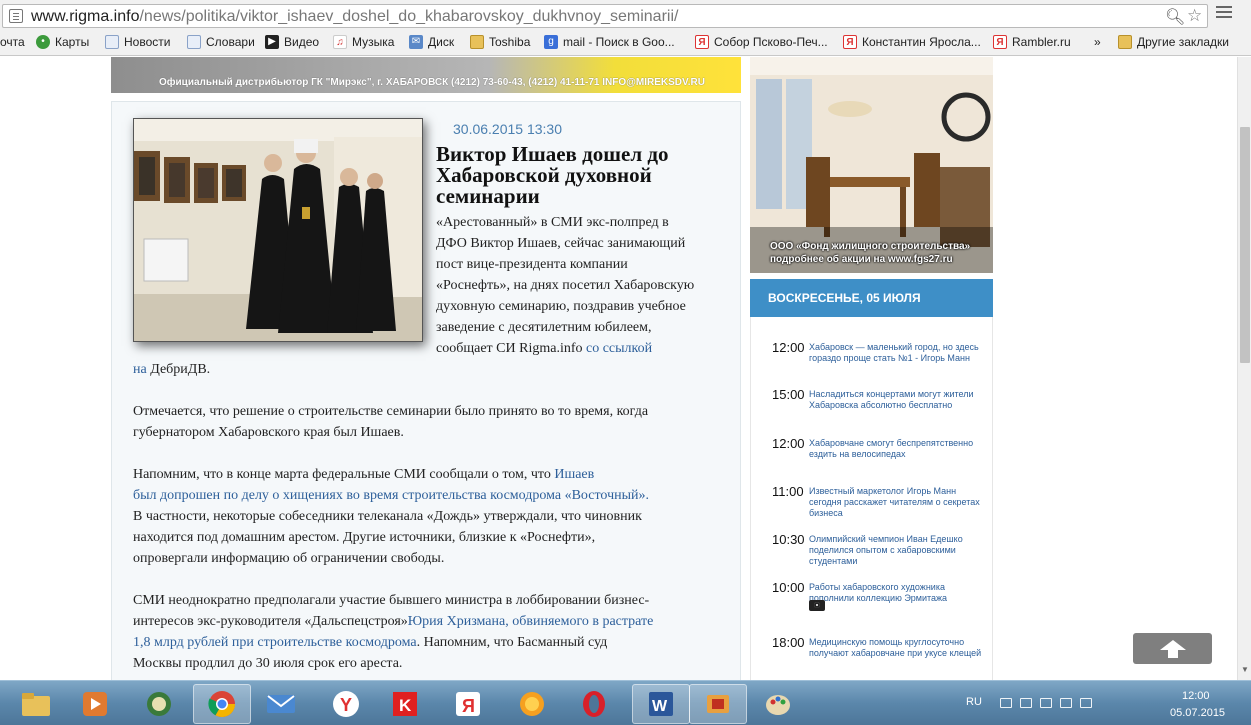 The height and width of the screenshot is (725, 1251). I want to click on bookmark-news: Новости, so click(137, 42).